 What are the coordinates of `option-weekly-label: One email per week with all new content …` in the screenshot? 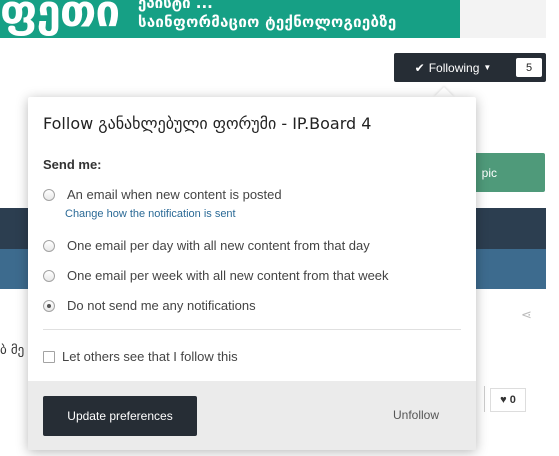 It's located at (228, 275).